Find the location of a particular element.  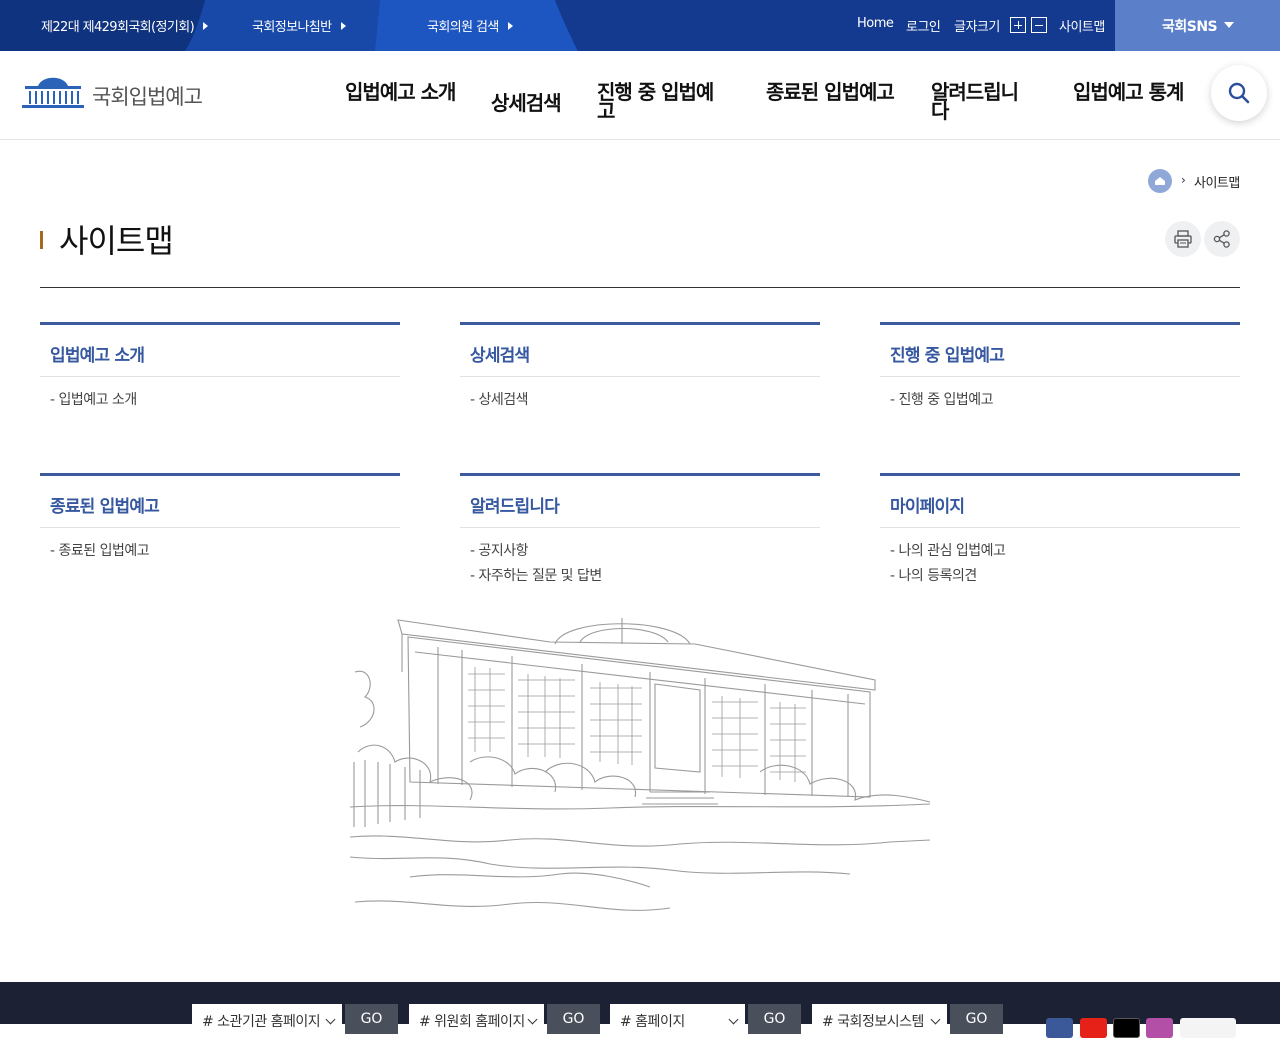

sitemap-group-mypage: 마이페이지 - 나의 관심 입법예고 - 나의 등록의견 is located at coordinates (1060, 531).